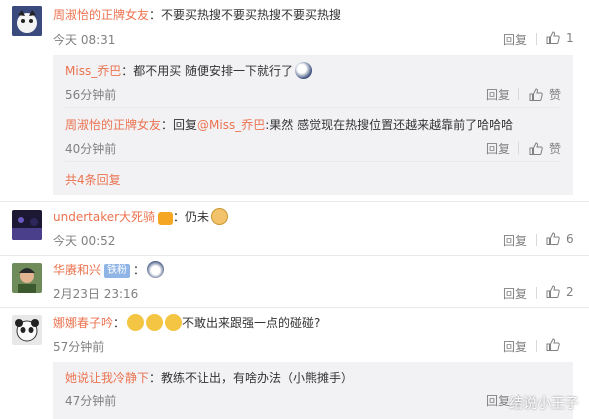 This screenshot has width=589, height=419. I want to click on comment-body: 娜娜春子吟： 不敢出来跟强一点的碰碰?, so click(186, 323).